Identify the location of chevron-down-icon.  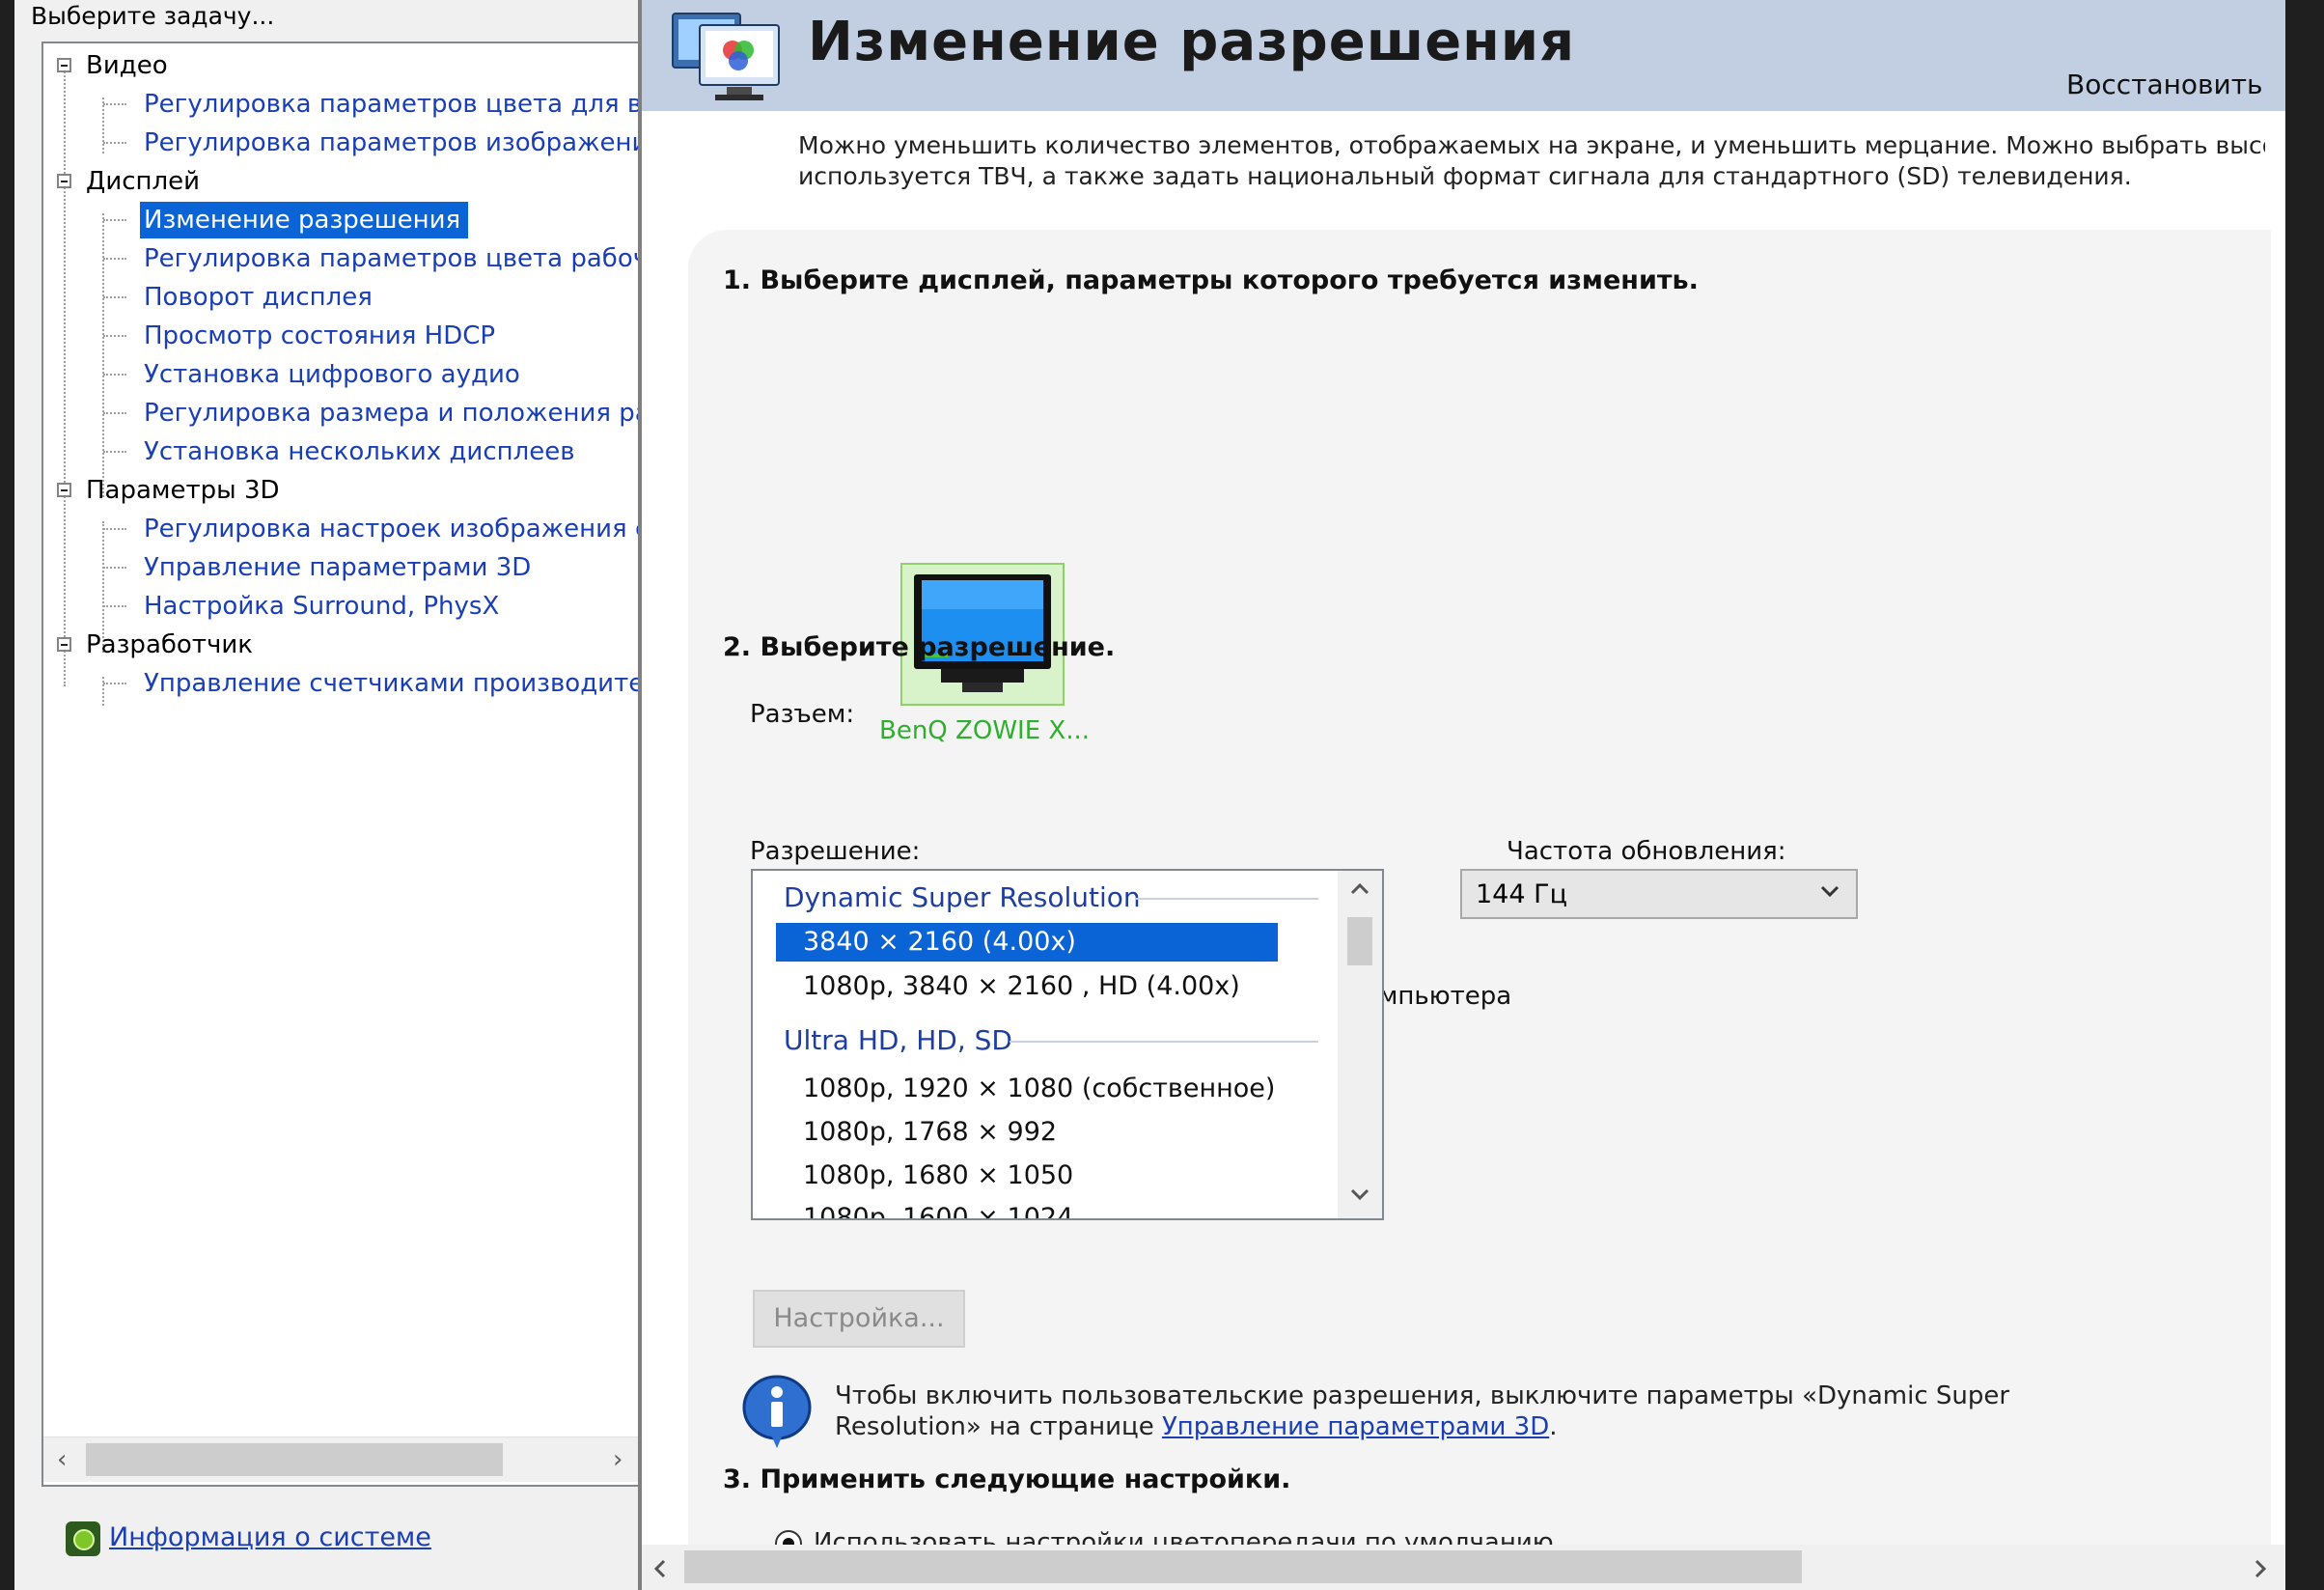
(1830, 892).